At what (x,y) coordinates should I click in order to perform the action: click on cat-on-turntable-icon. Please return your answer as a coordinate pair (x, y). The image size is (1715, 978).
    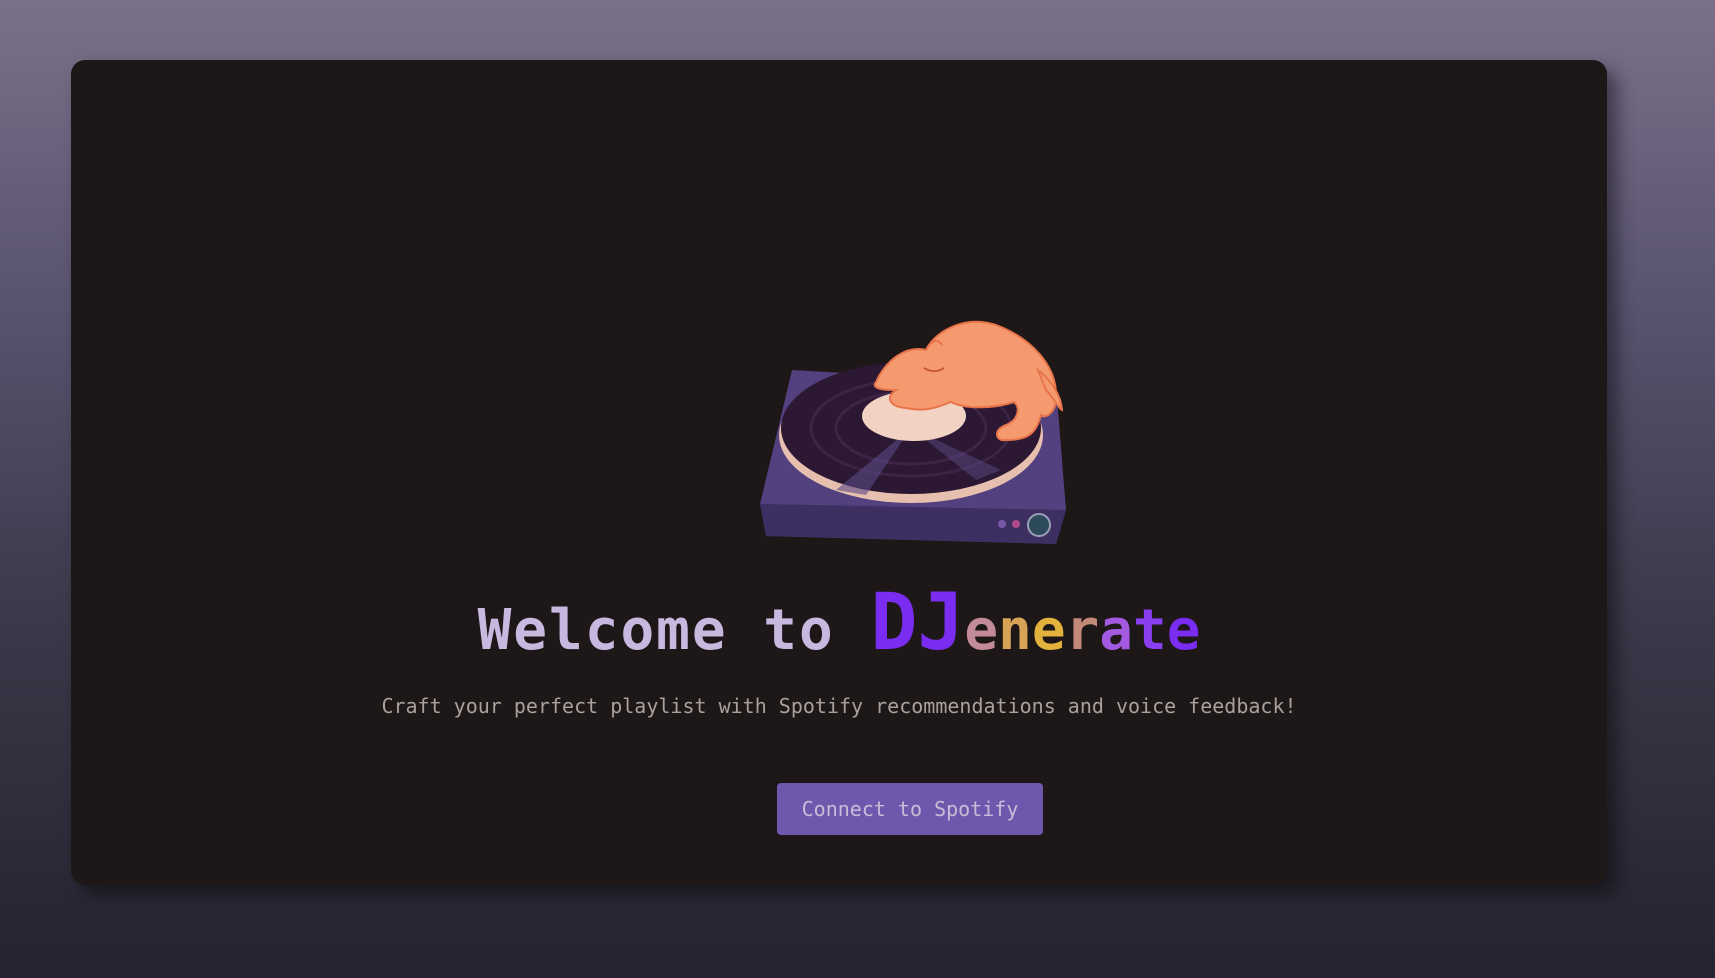
    Looking at the image, I should click on (913, 432).